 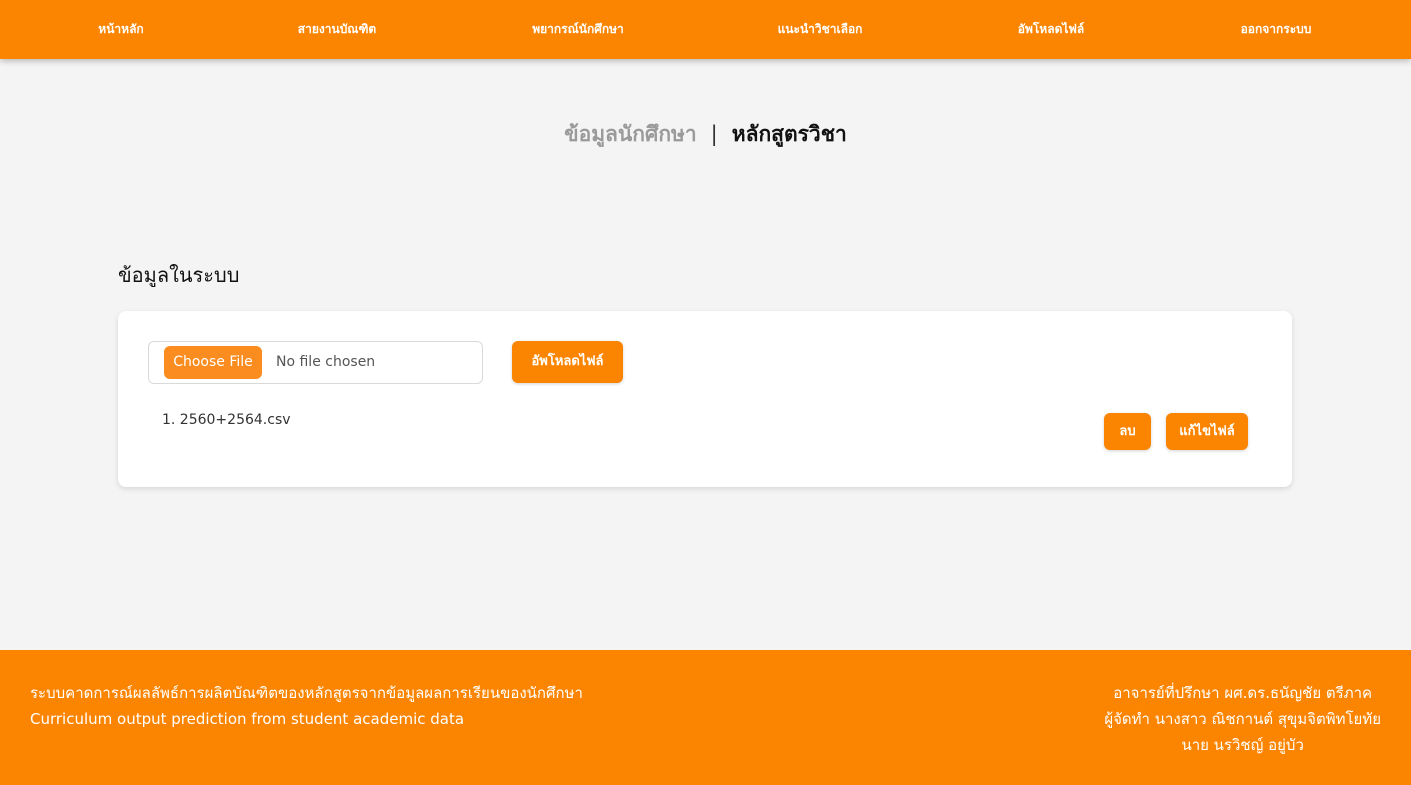 I want to click on nav-item-logout: ออกจากระบบ, so click(x=1276, y=29).